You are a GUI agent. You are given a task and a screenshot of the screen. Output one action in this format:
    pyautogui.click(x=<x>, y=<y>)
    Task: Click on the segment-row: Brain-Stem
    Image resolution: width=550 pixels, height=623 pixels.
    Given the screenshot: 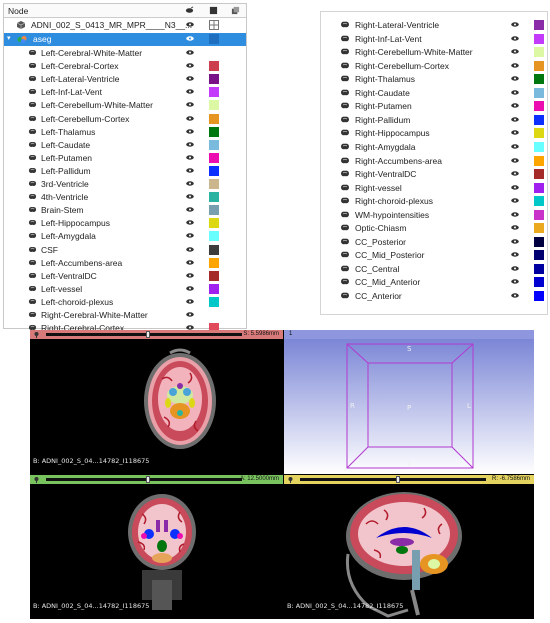 What is the action you would take?
    pyautogui.click(x=125, y=210)
    